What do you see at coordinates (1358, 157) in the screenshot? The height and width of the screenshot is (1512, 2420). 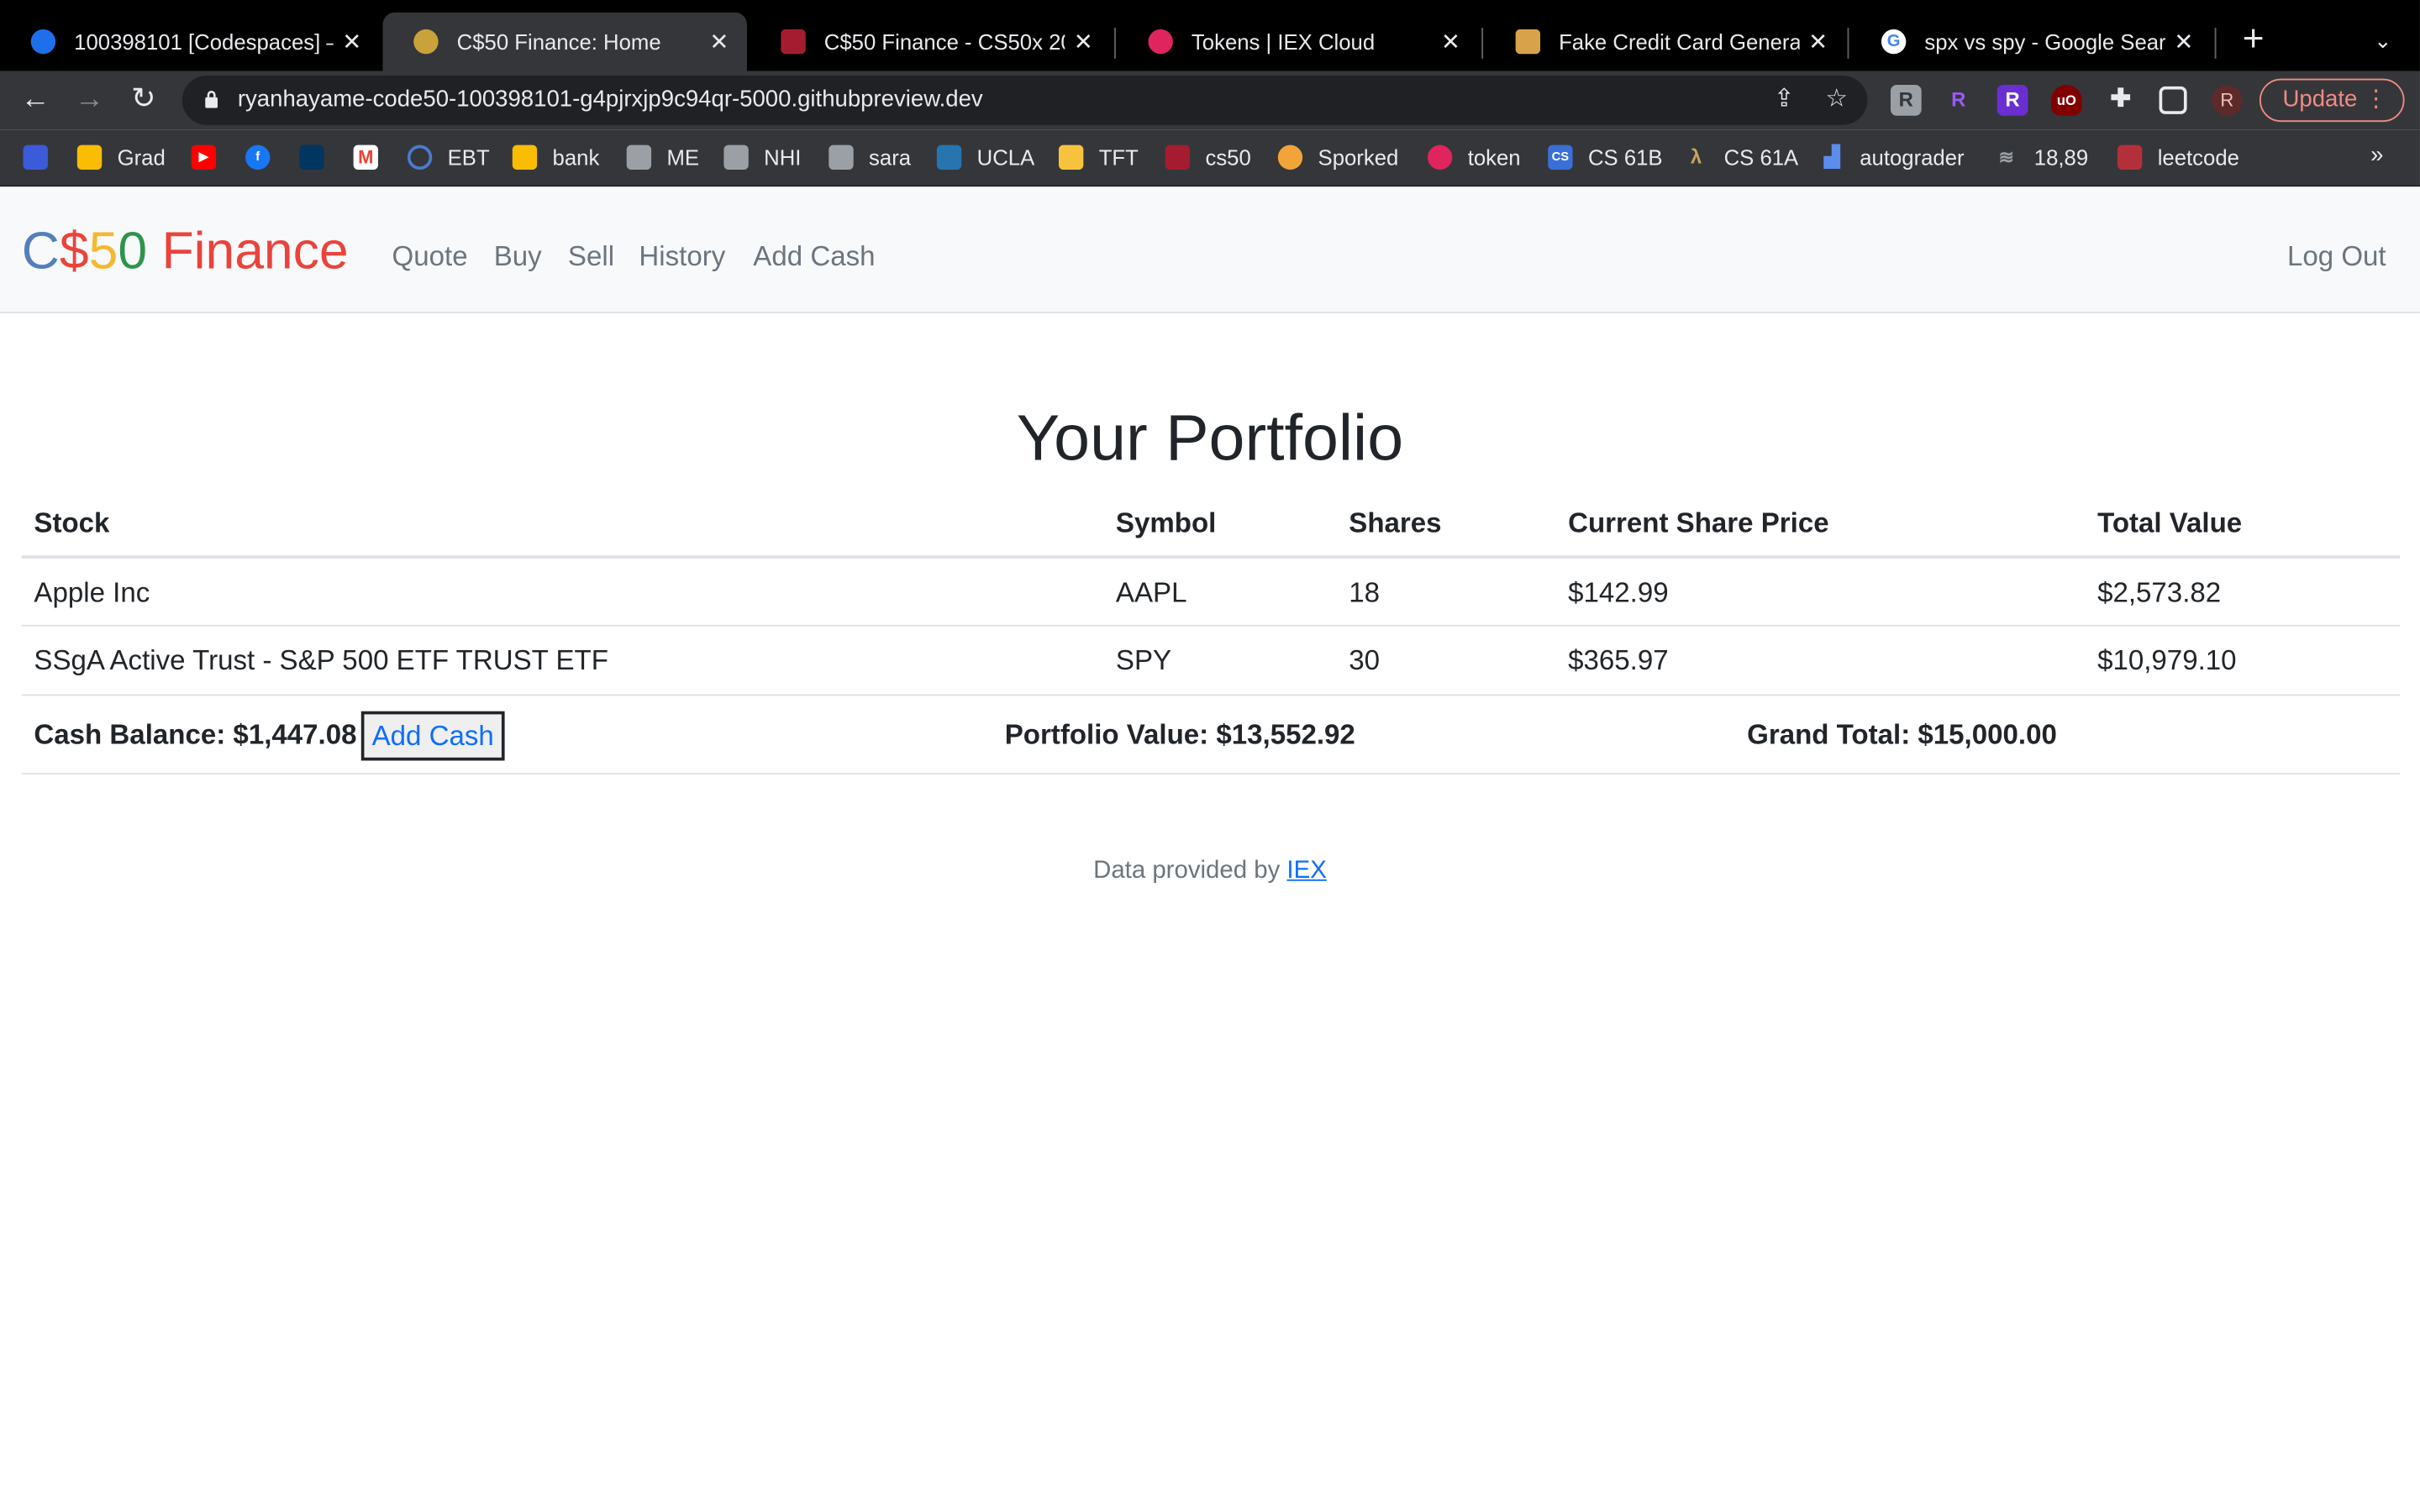 I see `bookmark-label: Sporked` at bounding box center [1358, 157].